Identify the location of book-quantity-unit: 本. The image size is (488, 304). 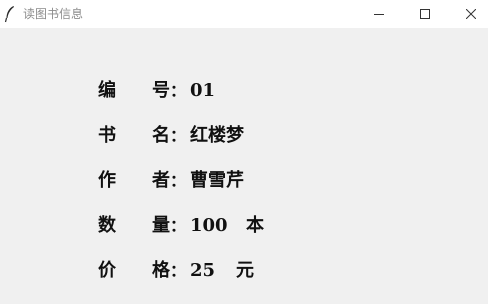
(255, 225).